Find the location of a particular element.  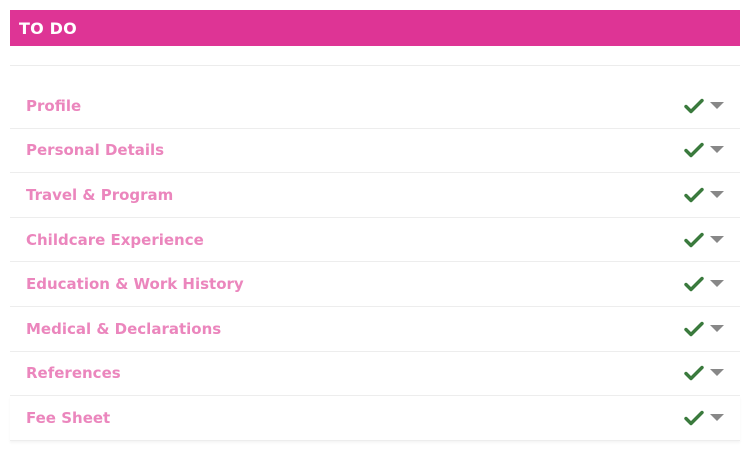

header-divider is located at coordinates (375, 65).